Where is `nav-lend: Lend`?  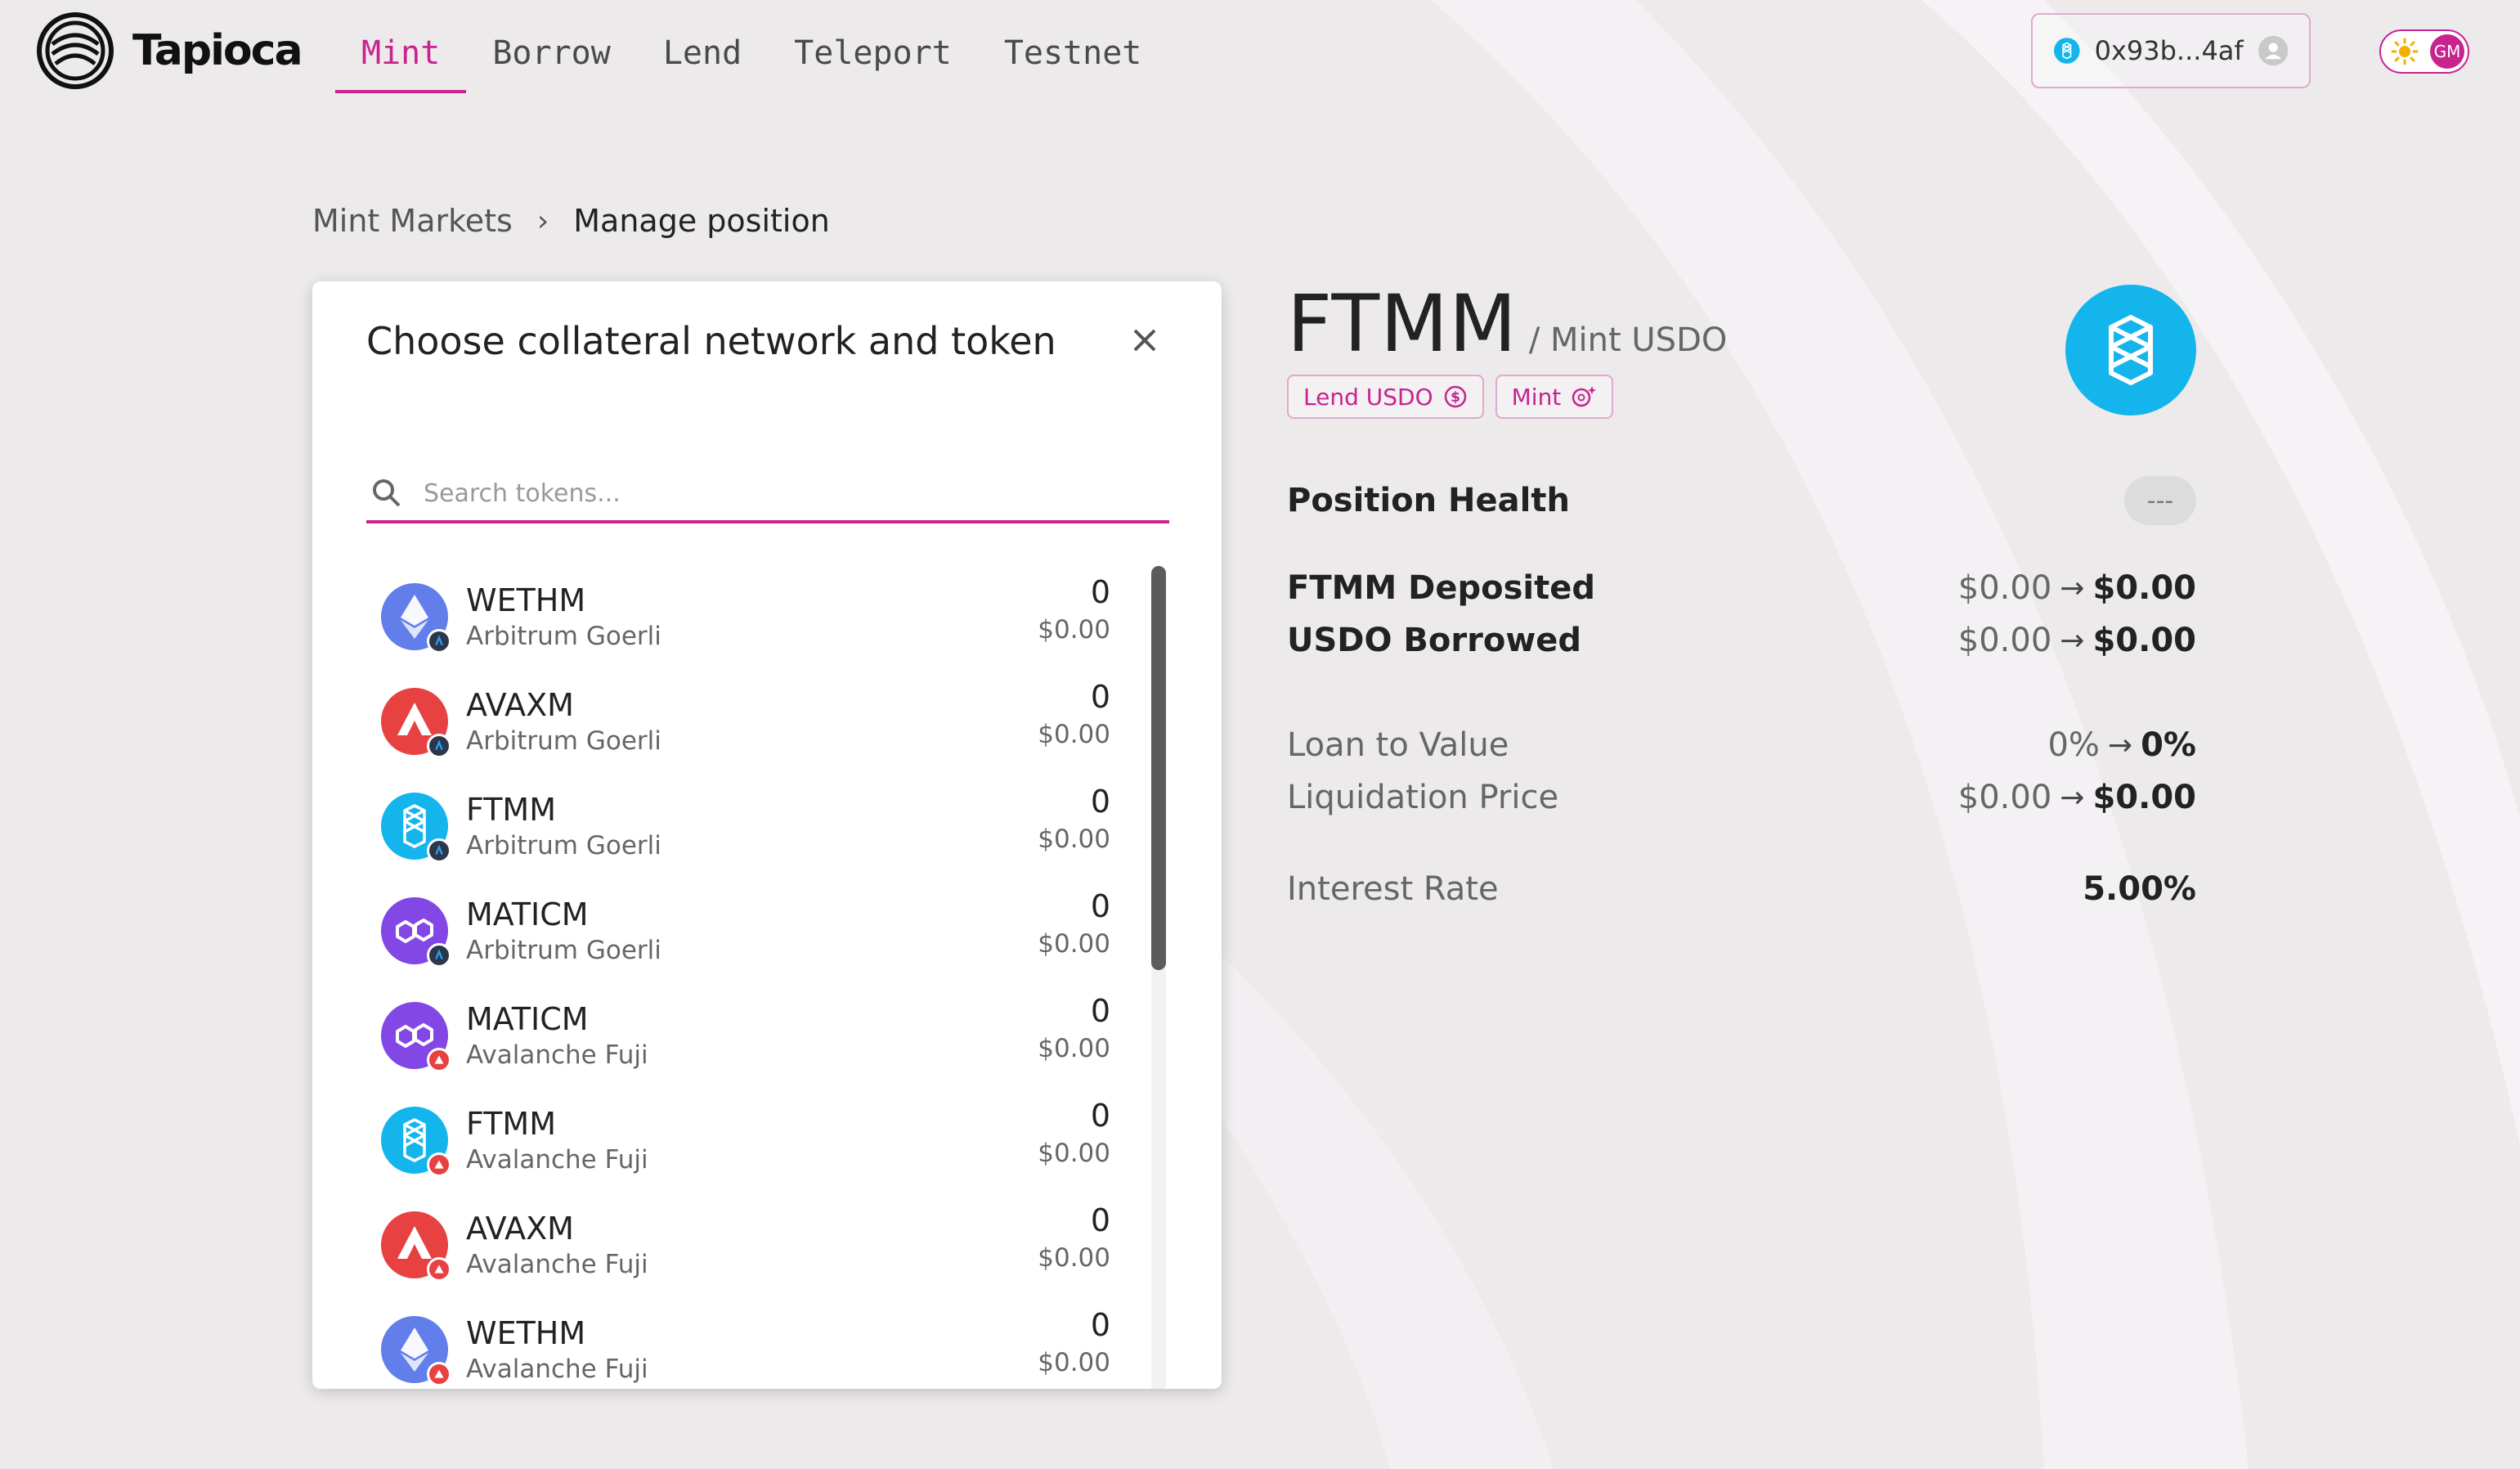
nav-lend: Lend is located at coordinates (702, 59).